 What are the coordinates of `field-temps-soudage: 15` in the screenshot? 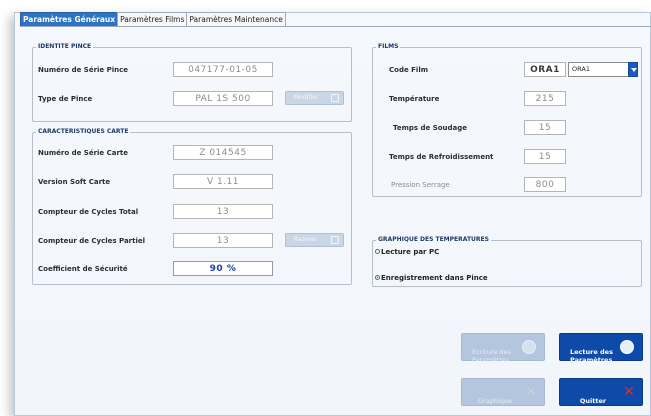 It's located at (545, 127).